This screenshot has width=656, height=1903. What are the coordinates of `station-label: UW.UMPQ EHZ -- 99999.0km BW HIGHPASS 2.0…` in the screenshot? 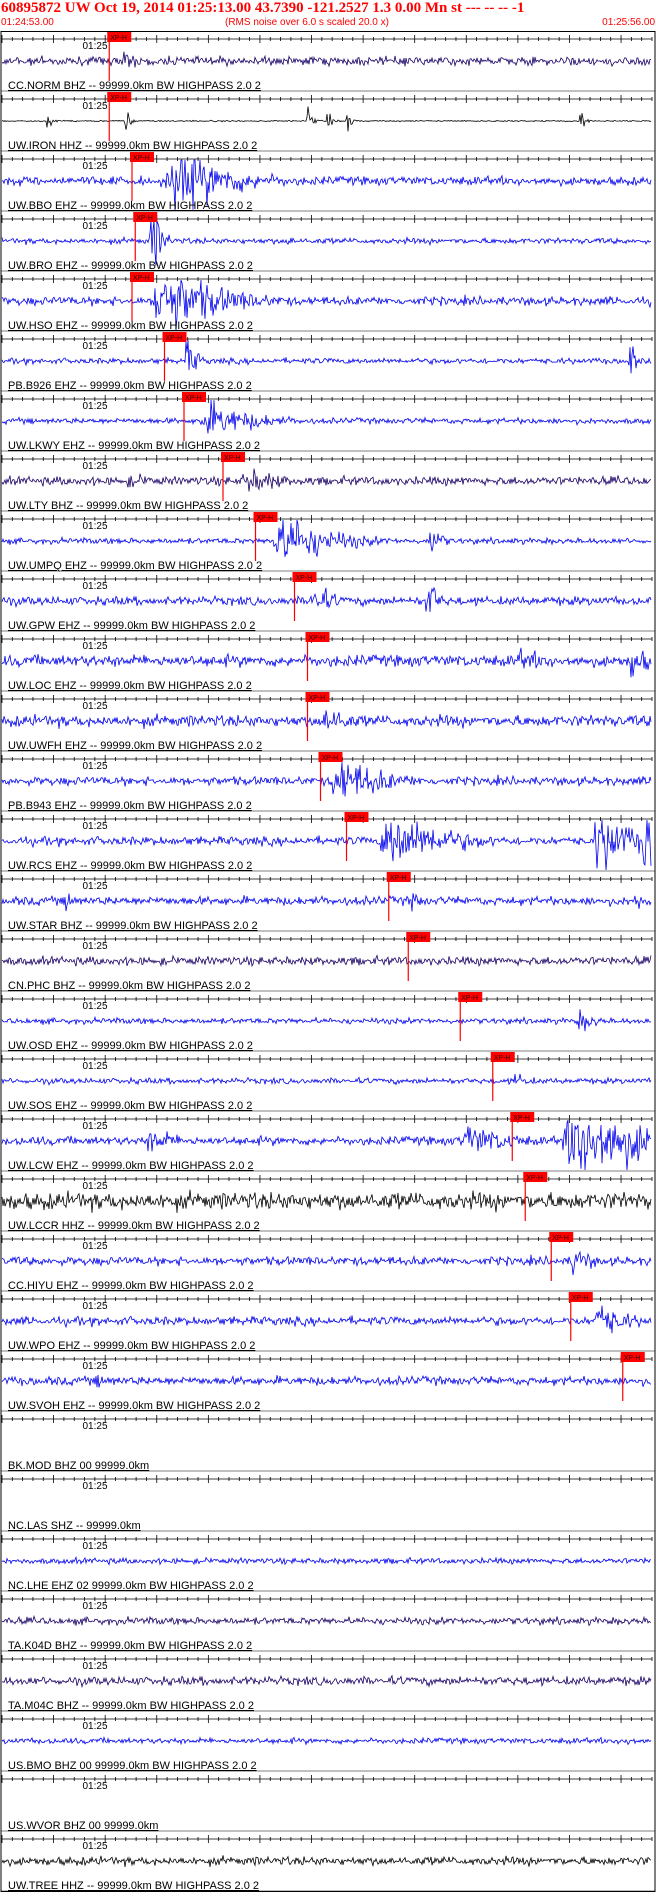 It's located at (135, 566).